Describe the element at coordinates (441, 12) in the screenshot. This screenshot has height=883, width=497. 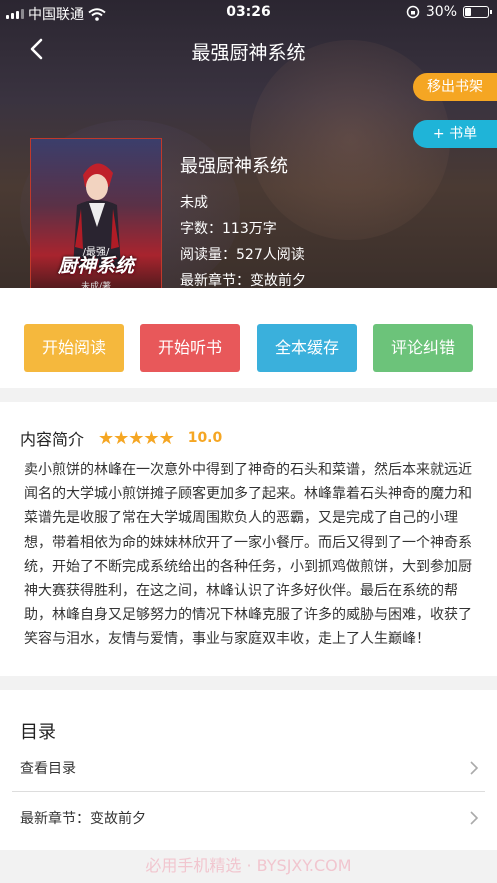
I see `battery-percent: 30%` at that location.